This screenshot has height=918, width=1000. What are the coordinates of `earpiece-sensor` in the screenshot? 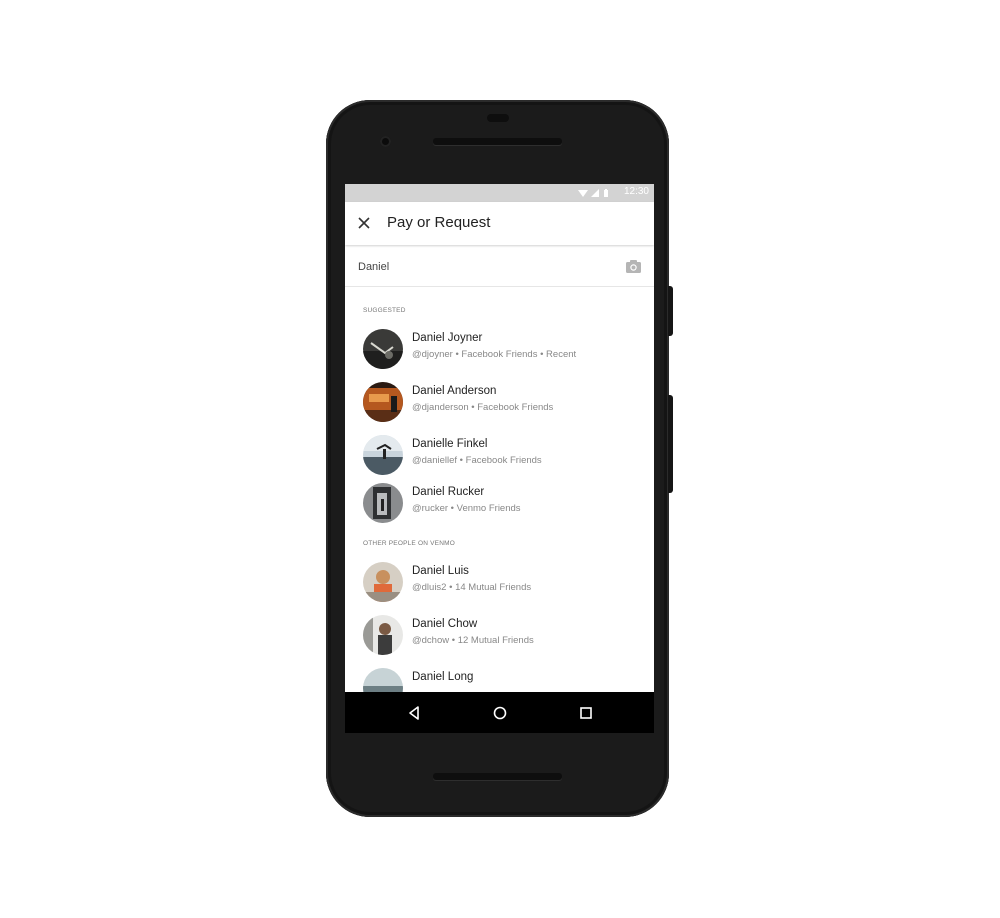 It's located at (498, 118).